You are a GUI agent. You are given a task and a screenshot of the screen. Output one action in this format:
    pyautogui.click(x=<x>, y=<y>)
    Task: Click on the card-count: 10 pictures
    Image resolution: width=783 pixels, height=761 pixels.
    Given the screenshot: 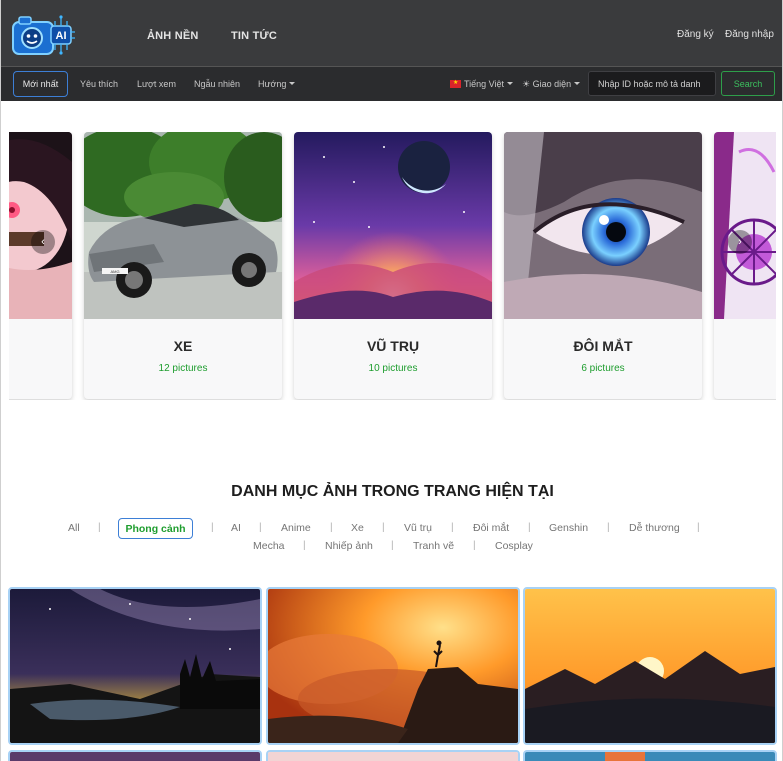 What is the action you would take?
    pyautogui.click(x=393, y=368)
    